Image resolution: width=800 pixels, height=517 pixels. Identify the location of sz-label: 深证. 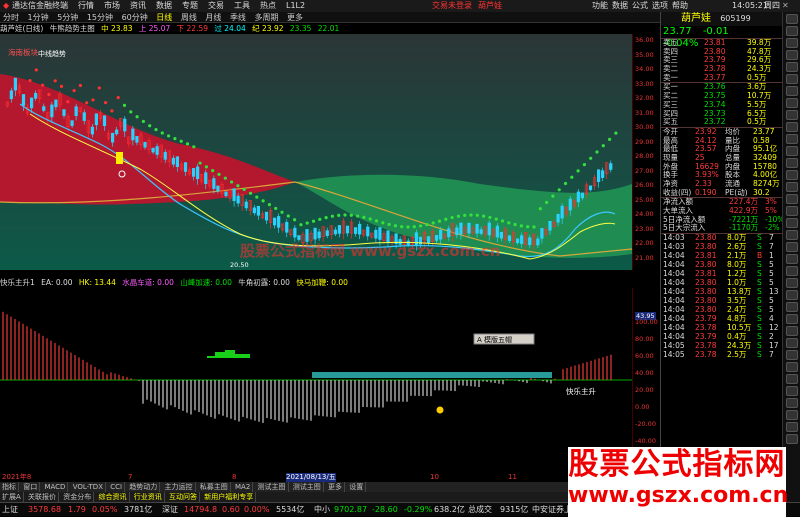
(170, 509).